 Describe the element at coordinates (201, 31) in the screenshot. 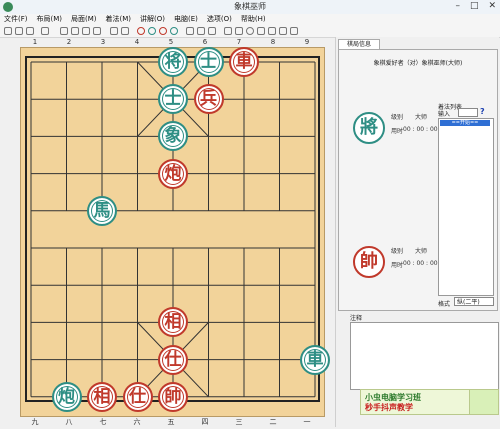

I see `hint-icon` at that location.